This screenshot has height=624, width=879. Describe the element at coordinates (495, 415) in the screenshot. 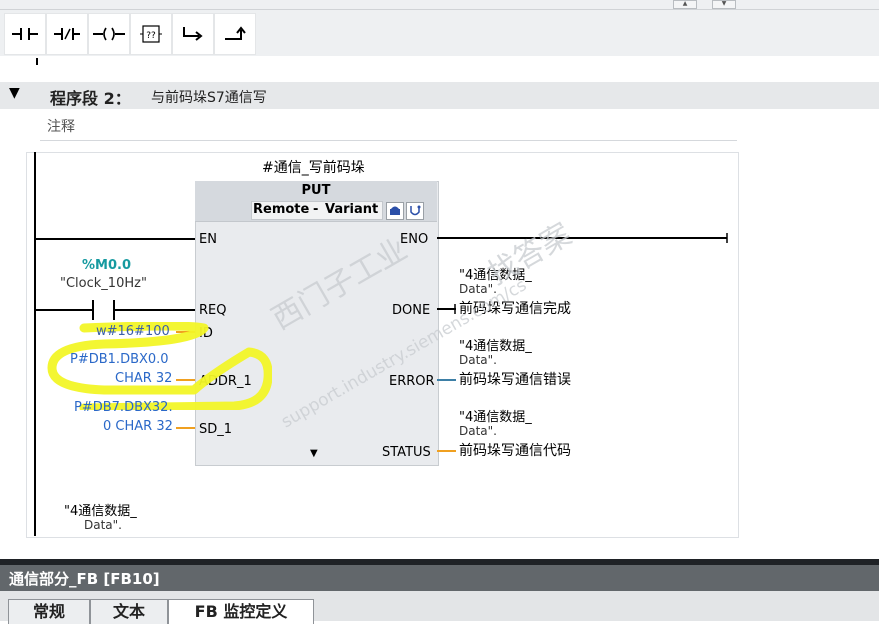

I see `status-operand-line1: "4通信数据_` at that location.